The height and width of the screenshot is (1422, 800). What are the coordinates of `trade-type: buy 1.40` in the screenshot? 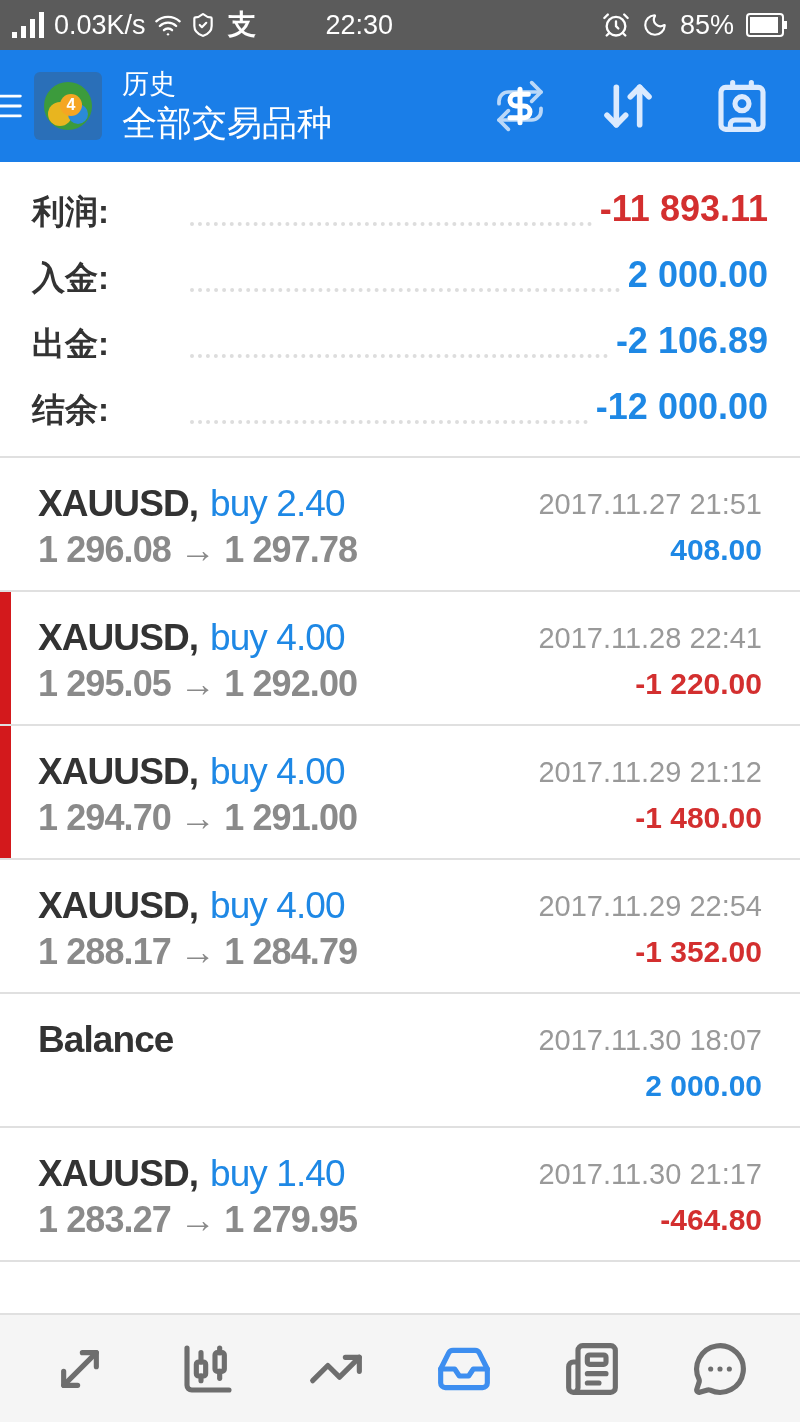 It's located at (277, 1174).